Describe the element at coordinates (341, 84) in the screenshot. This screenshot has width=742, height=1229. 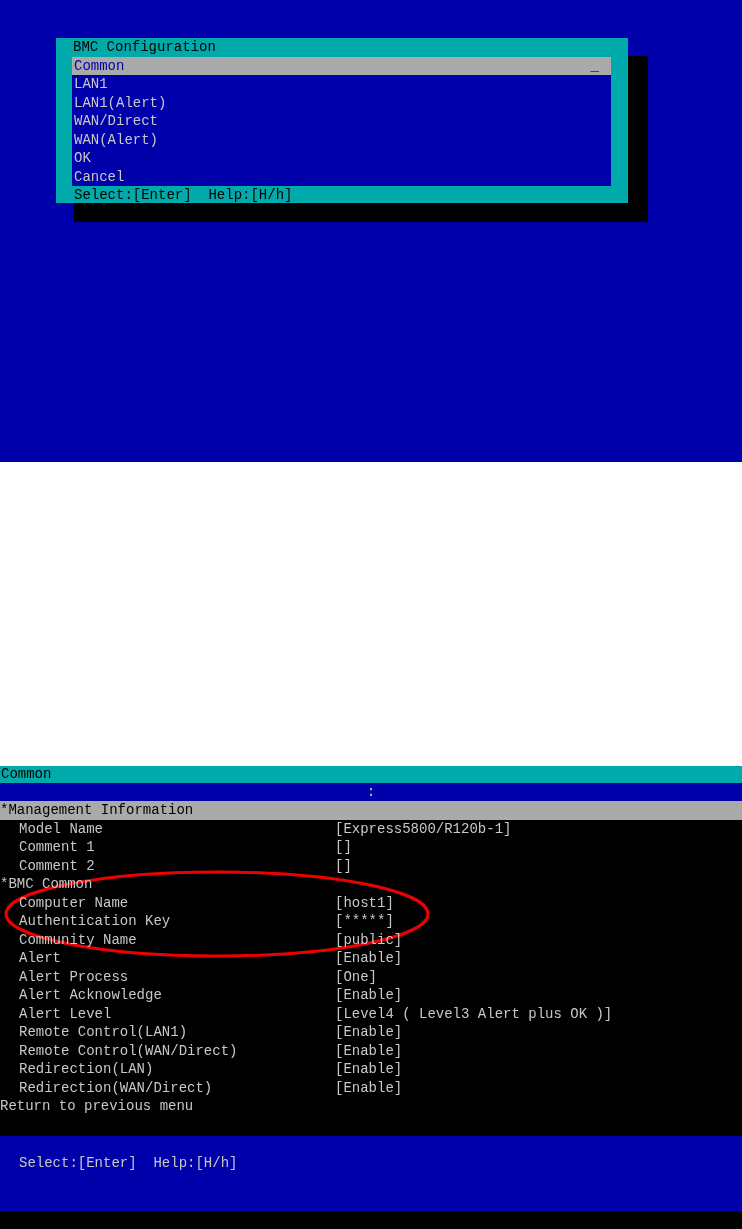
I see `menu-item: LAN1` at that location.